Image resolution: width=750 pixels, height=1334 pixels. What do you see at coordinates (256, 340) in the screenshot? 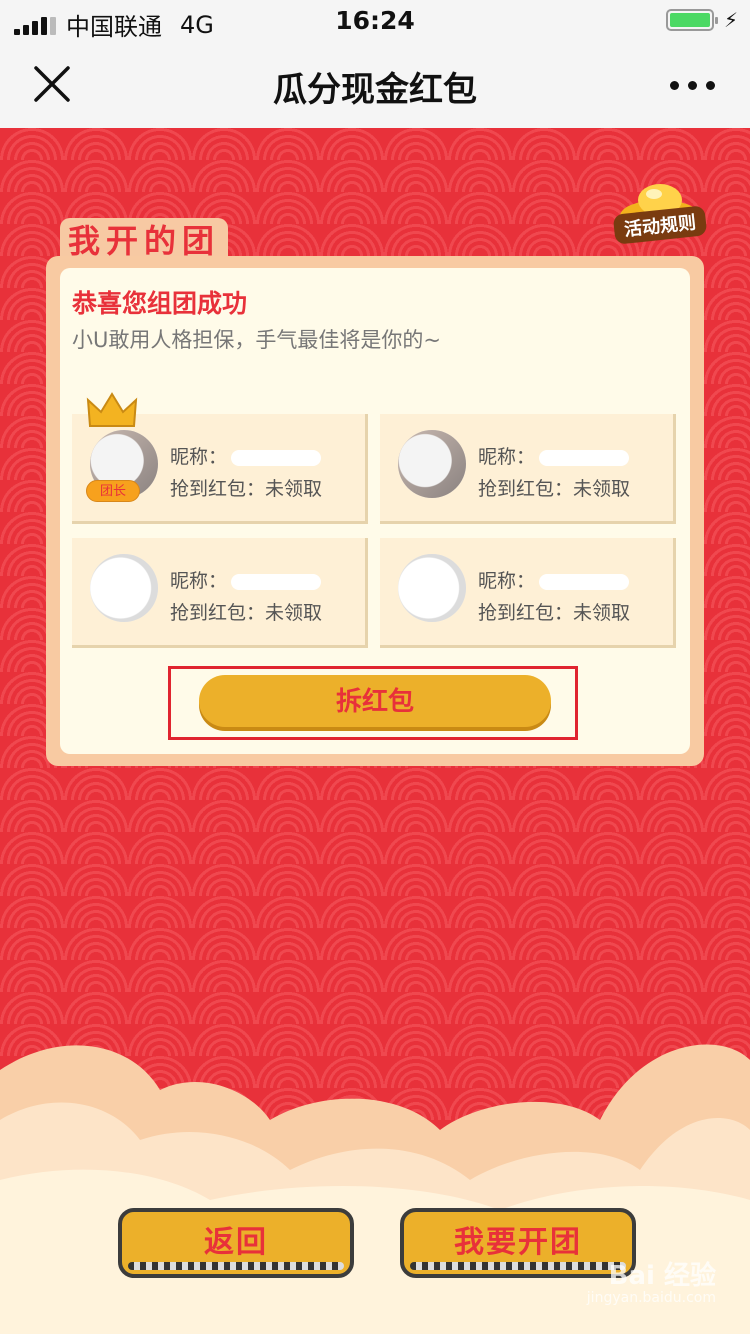
I see `panel-subtitle: 小U敢用人格担保，手气最佳将是你的~` at bounding box center [256, 340].